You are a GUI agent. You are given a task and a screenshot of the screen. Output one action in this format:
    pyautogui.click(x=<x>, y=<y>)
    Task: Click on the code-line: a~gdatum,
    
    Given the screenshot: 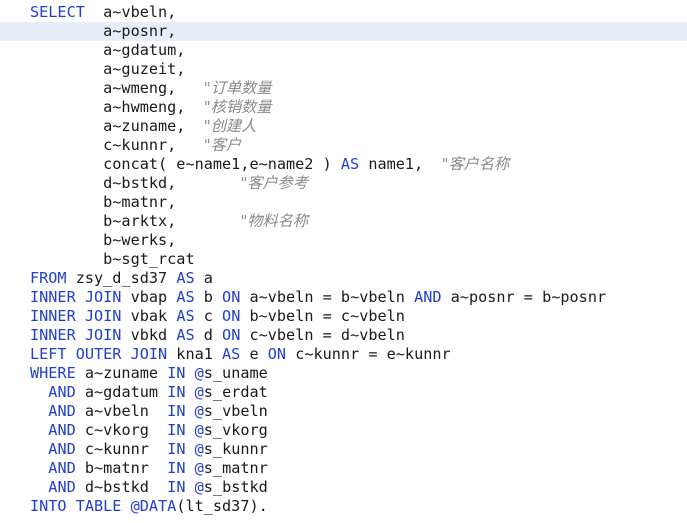 What is the action you would take?
    pyautogui.click(x=343, y=50)
    